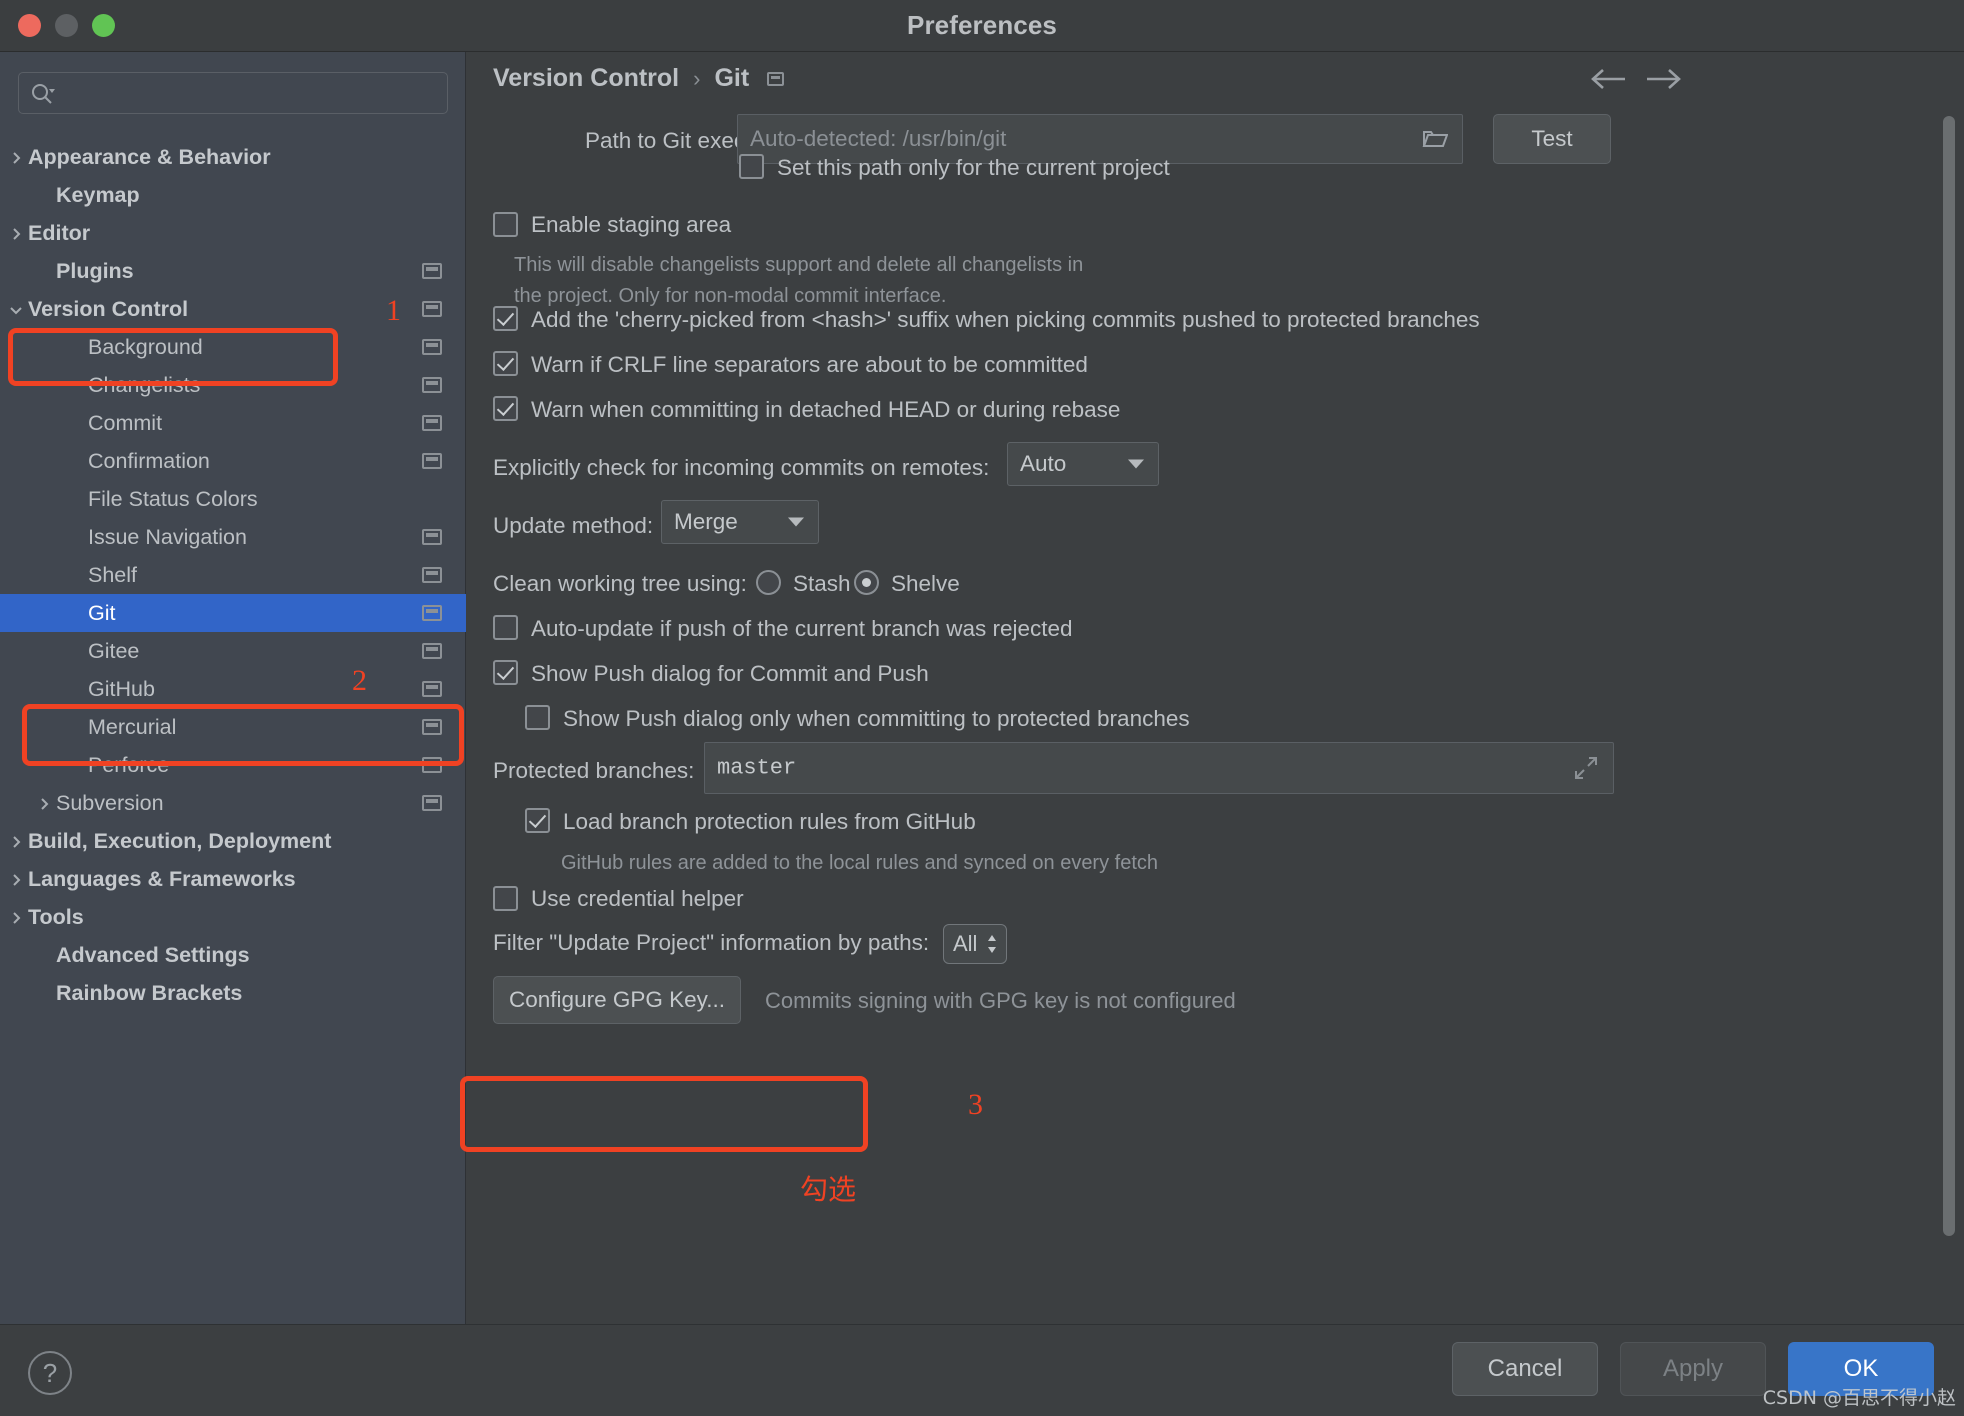 Image resolution: width=1964 pixels, height=1416 pixels. Describe the element at coordinates (145, 346) in the screenshot. I see `sidebar-item-label: Background` at that location.